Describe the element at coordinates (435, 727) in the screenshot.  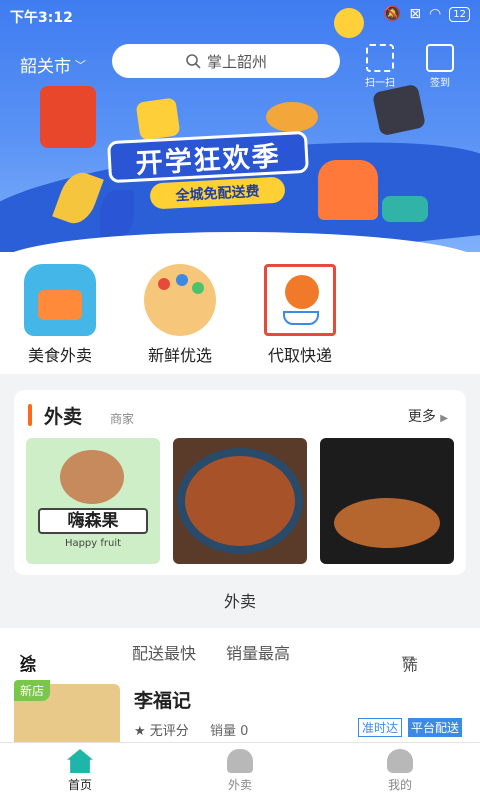
I see `platform-delivery-tag: 平台配送` at that location.